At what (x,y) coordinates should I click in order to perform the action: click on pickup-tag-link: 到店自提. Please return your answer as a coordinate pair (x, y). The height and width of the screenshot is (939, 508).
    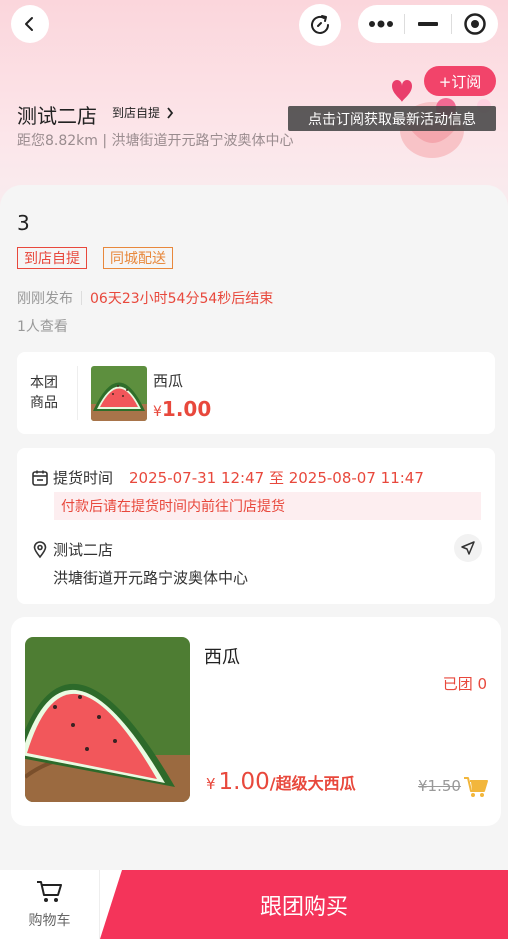
    Looking at the image, I should click on (143, 112).